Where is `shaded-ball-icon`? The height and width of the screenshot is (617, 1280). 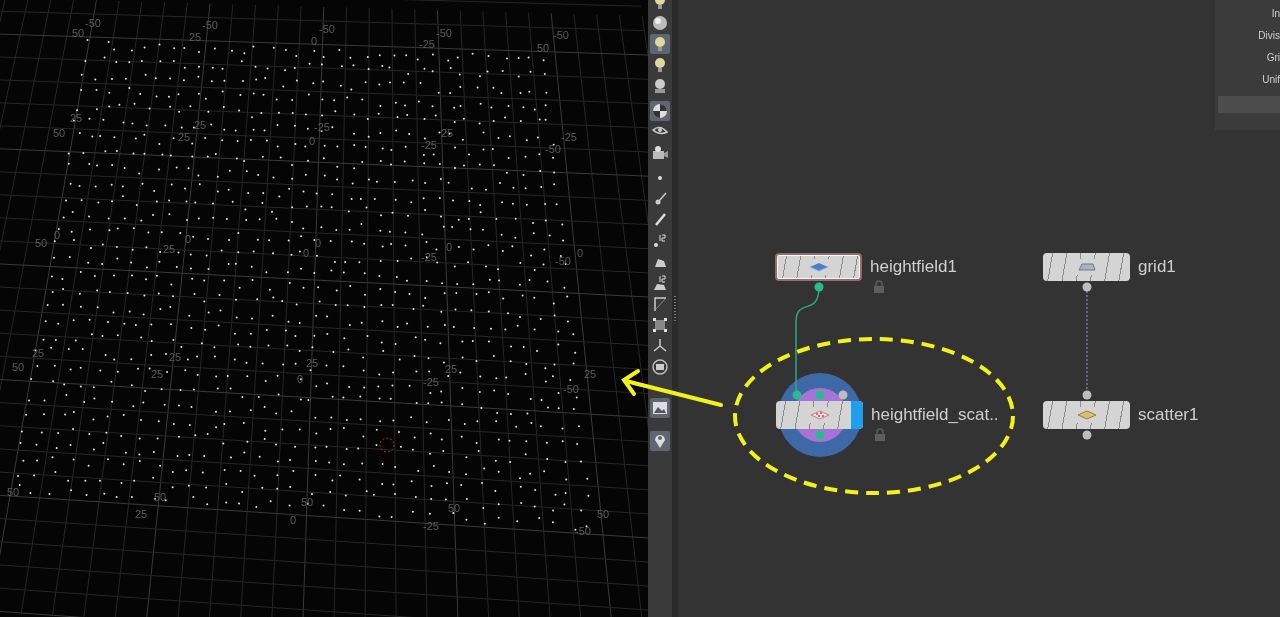 shaded-ball-icon is located at coordinates (660, 111).